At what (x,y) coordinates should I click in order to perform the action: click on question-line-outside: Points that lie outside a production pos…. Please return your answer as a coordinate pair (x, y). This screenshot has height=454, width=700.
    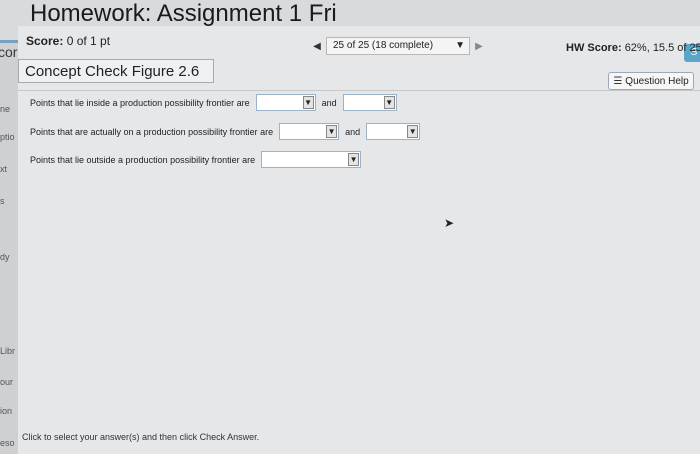
    Looking at the image, I should click on (196, 159).